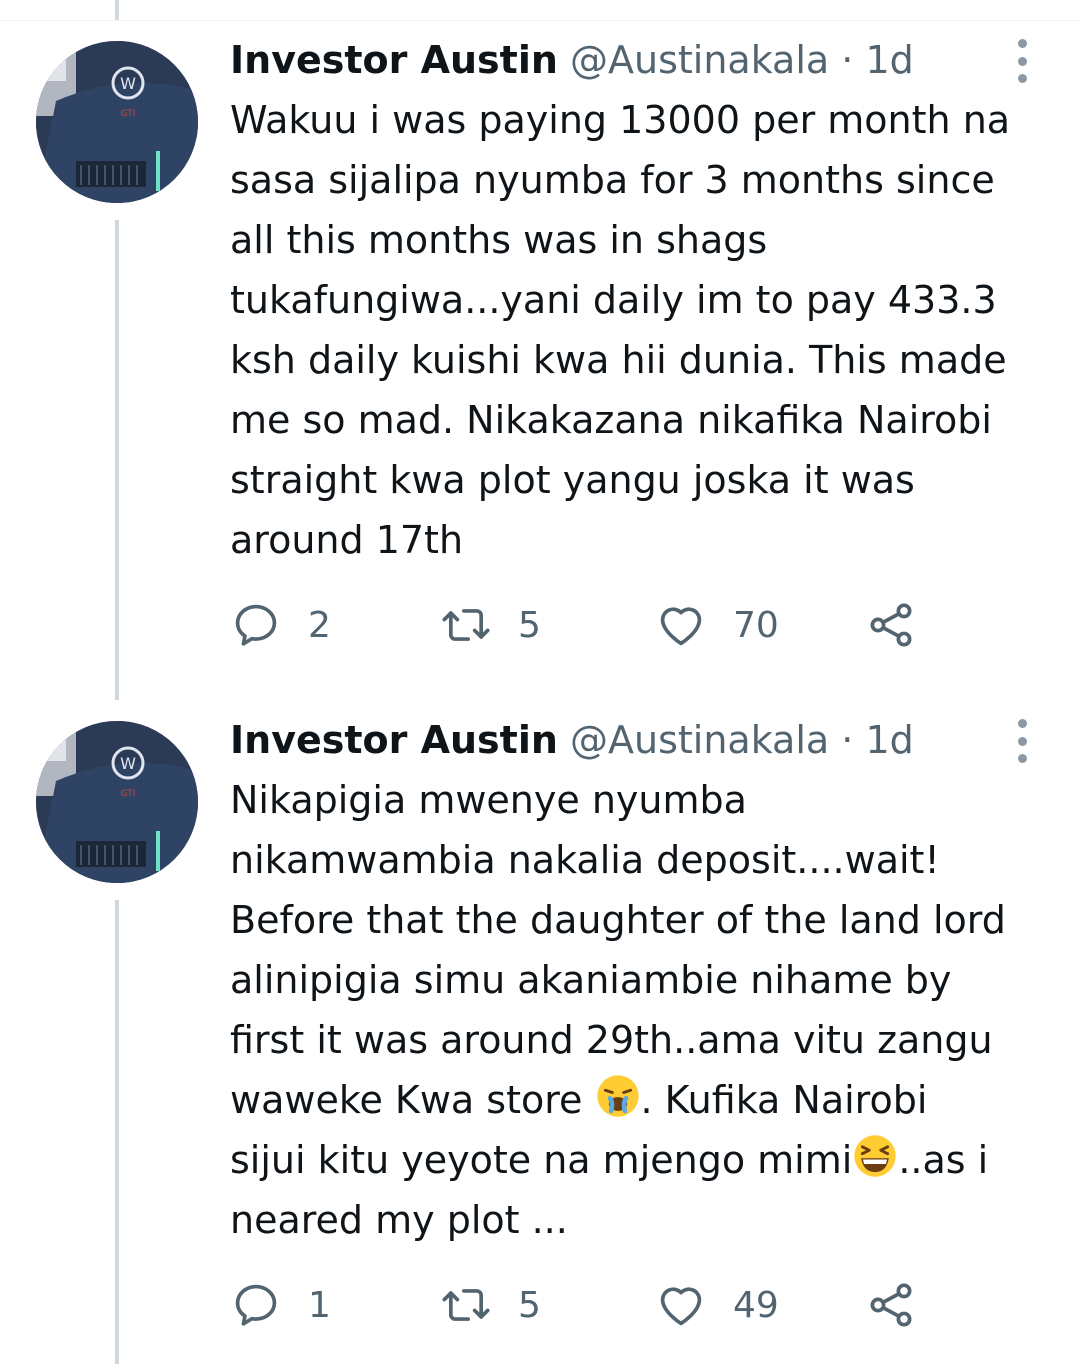  What do you see at coordinates (617, 1096) in the screenshot?
I see `crying-face-emoji` at bounding box center [617, 1096].